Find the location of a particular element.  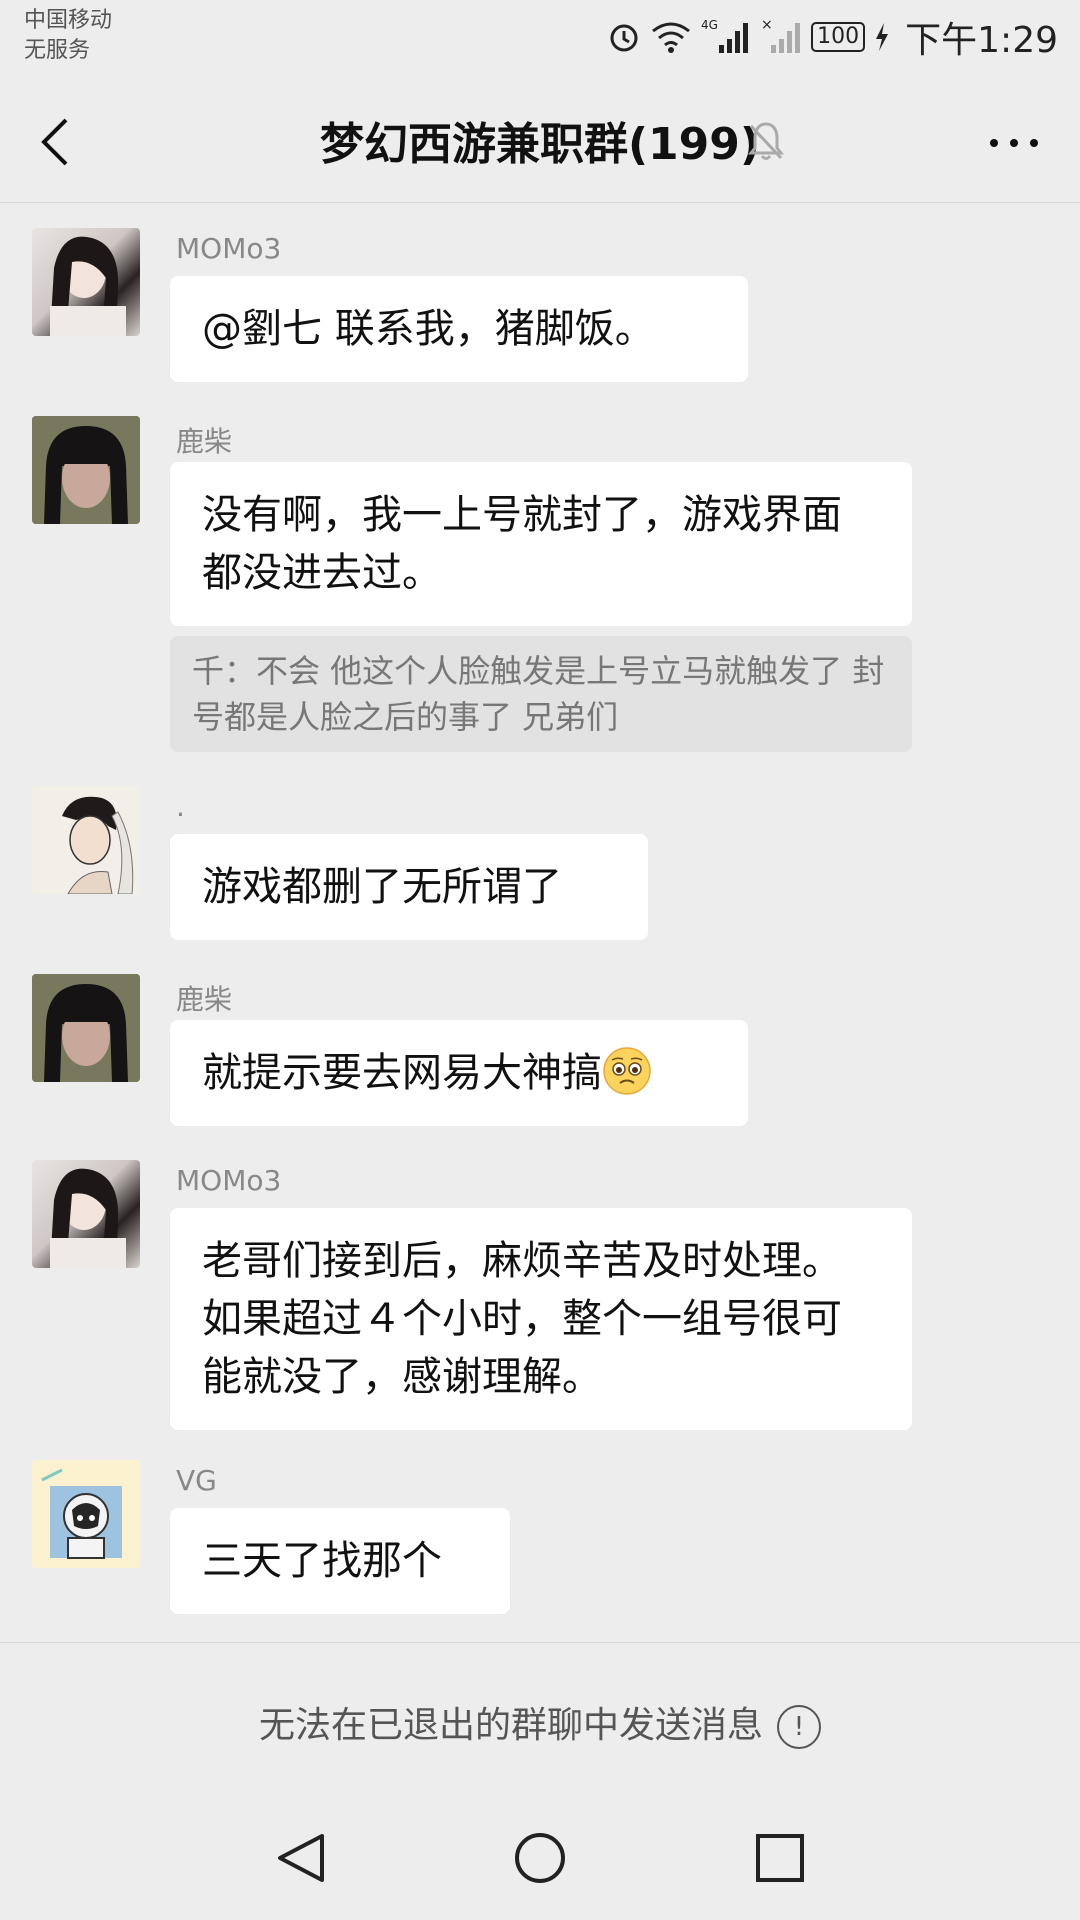

nav-recents-button is located at coordinates (780, 1860).